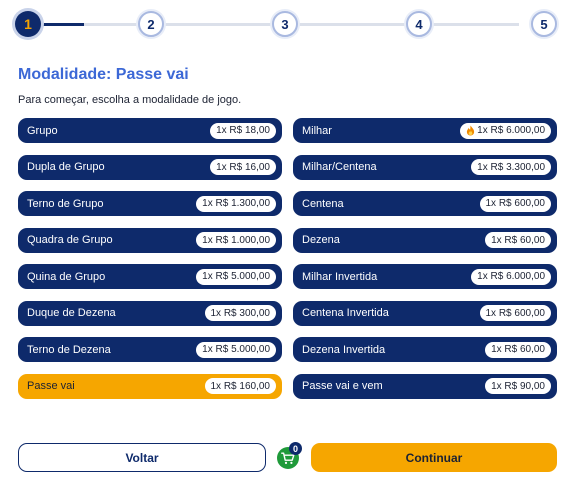 The width and height of the screenshot is (579, 487). Describe the element at coordinates (236, 240) in the screenshot. I see `option-price: 1x R$ 1.000,00` at that location.